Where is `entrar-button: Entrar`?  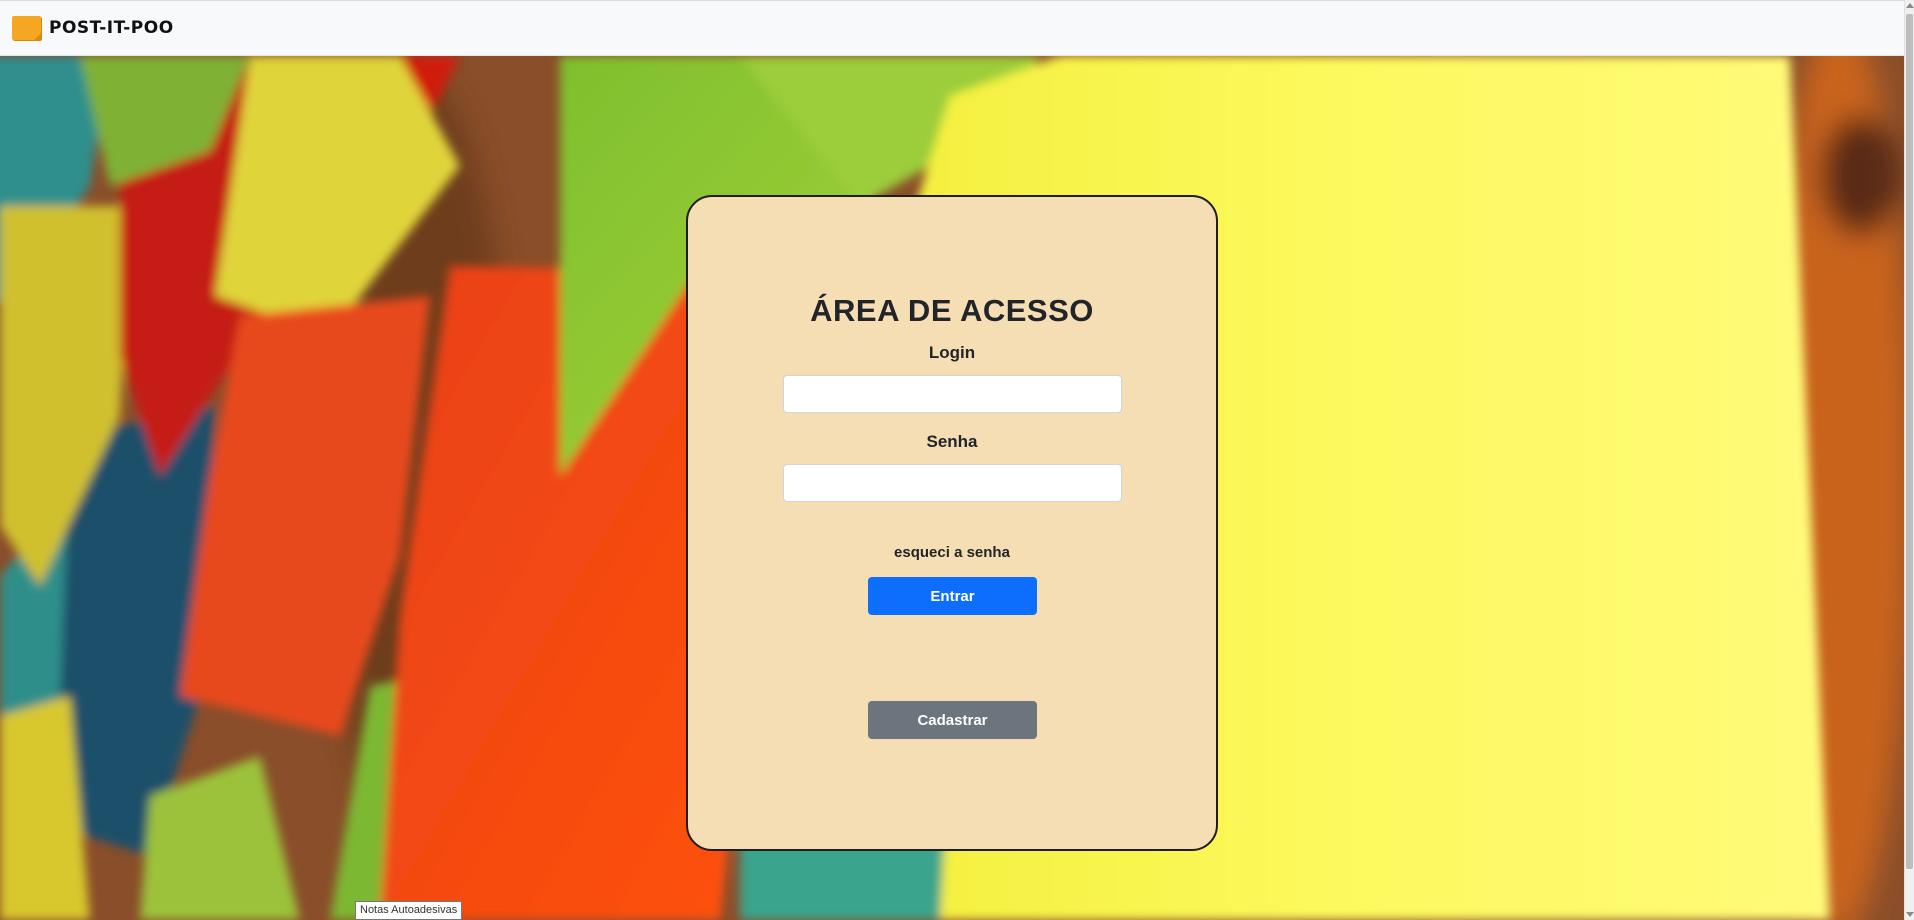
entrar-button: Entrar is located at coordinates (952, 596).